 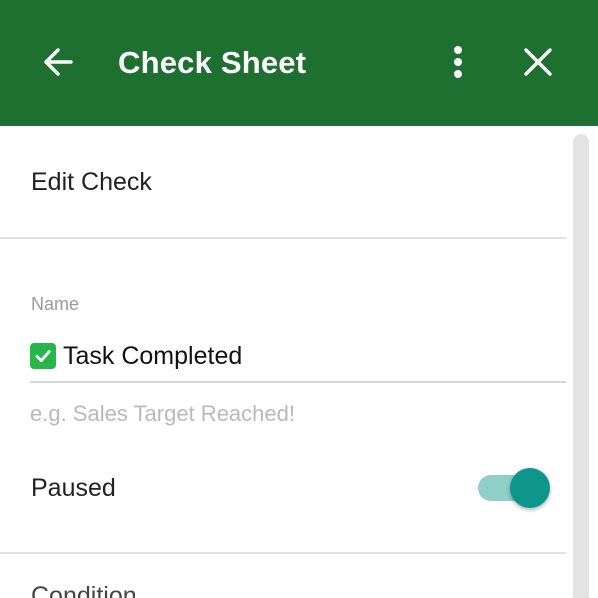 What do you see at coordinates (84, 590) in the screenshot?
I see `condition-section-title: Condition` at bounding box center [84, 590].